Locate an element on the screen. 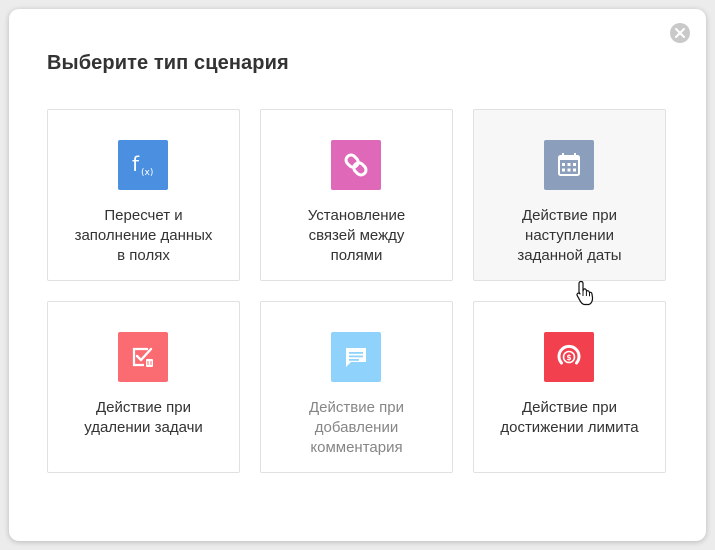  function-icon: f (x) is located at coordinates (143, 165).